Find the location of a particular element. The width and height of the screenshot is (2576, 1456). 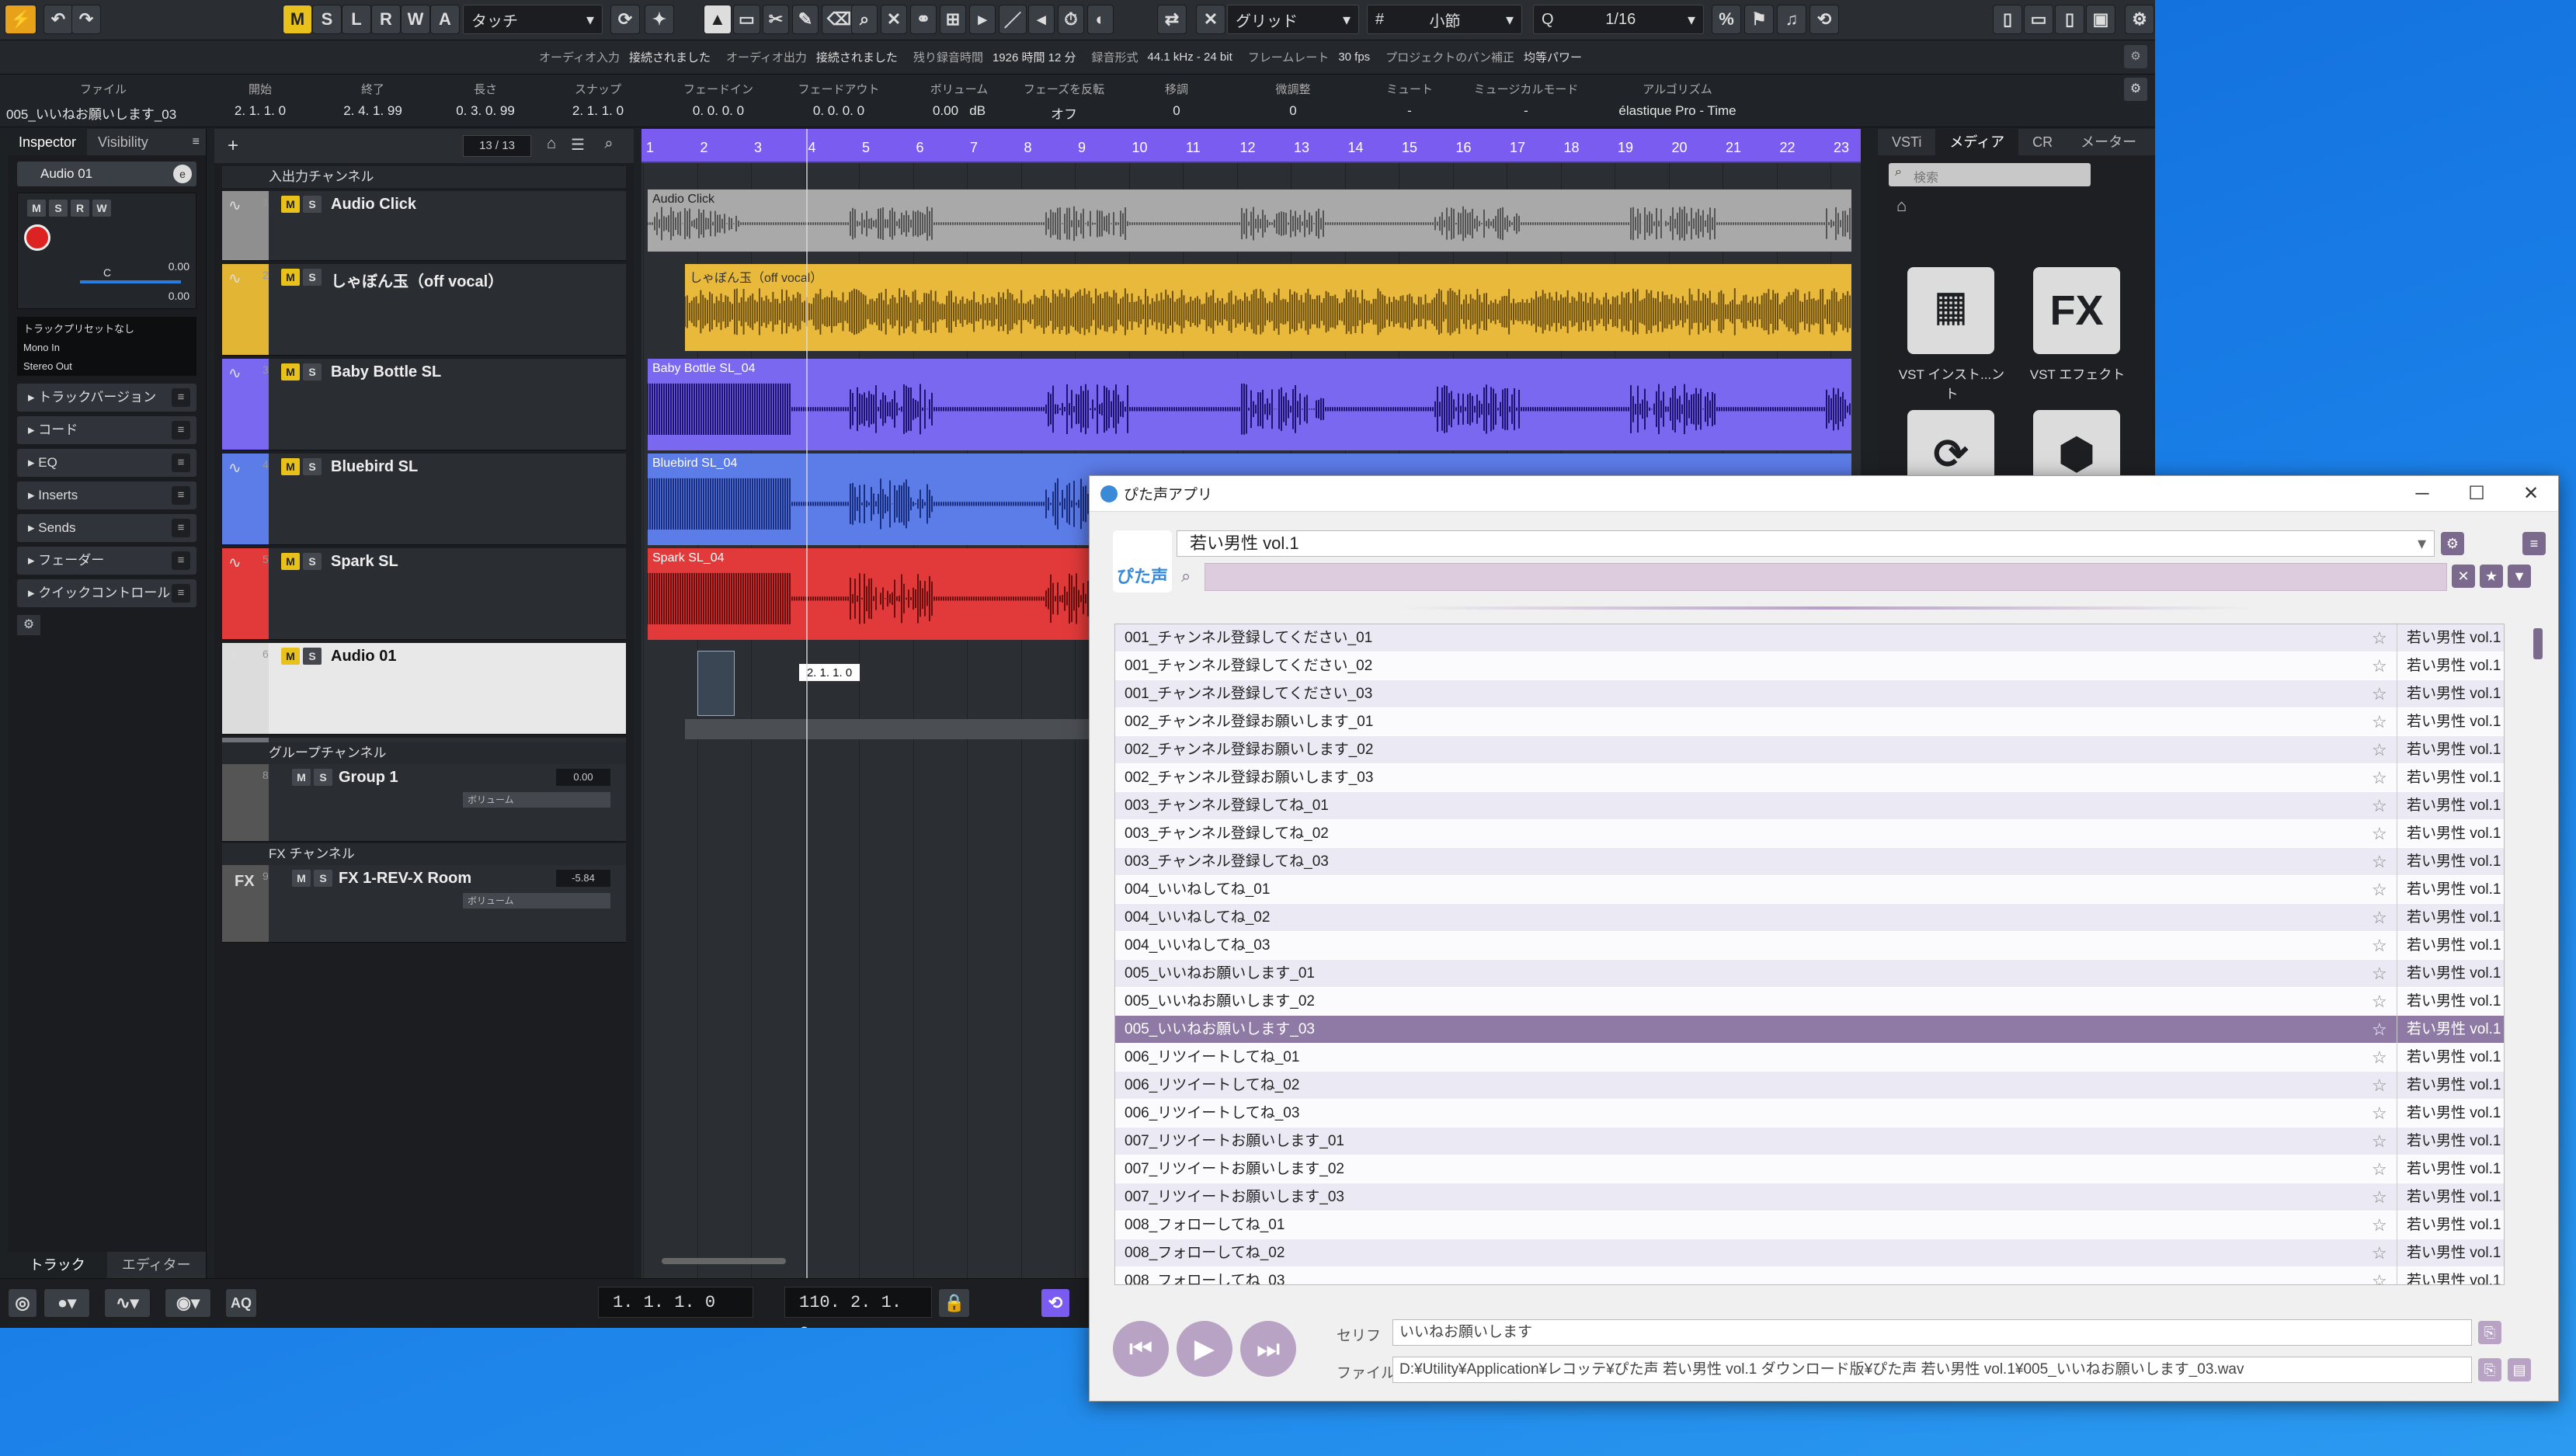

list-item: 008_フォローしてね_03 ☆ 若い男性 vol.1 is located at coordinates (1809, 1275).